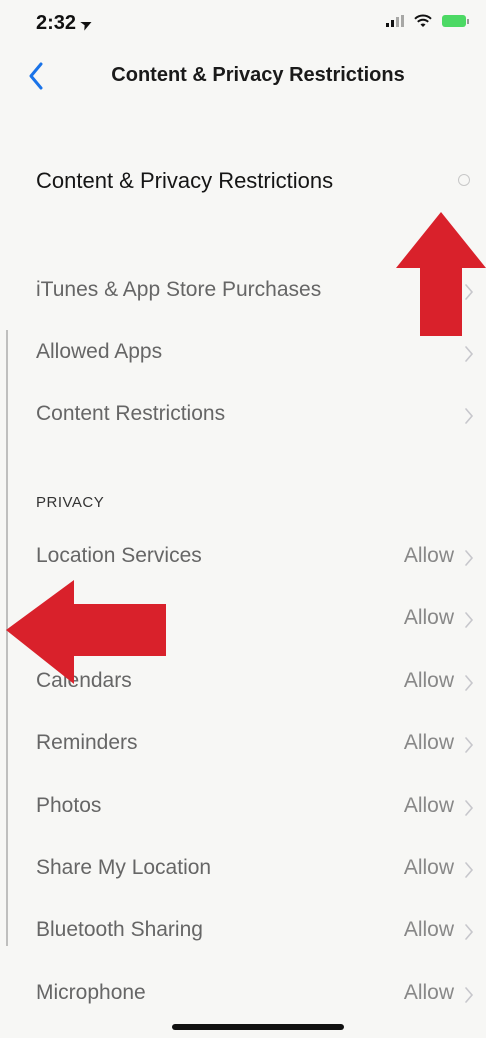 The image size is (486, 1038). What do you see at coordinates (441, 274) in the screenshot?
I see `red-up-arrow-icon` at bounding box center [441, 274].